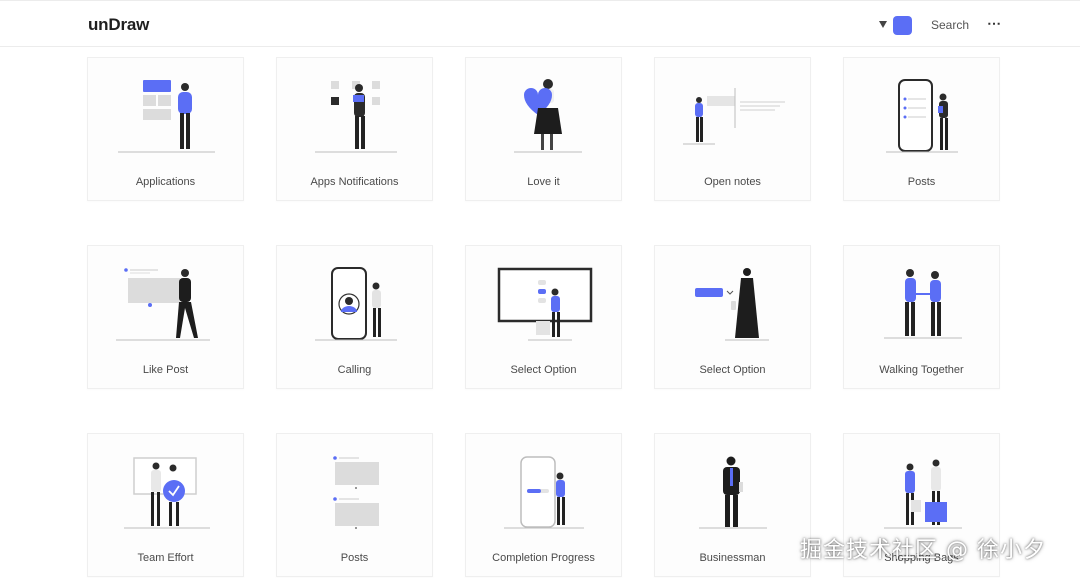 Image resolution: width=1080 pixels, height=578 pixels. Describe the element at coordinates (354, 182) in the screenshot. I see `card-label: Apps Notifications` at that location.